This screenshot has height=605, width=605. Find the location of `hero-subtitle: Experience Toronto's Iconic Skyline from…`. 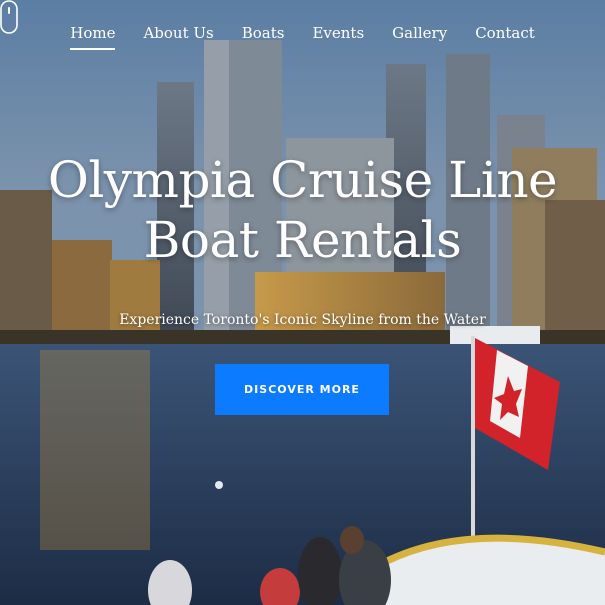

hero-subtitle: Experience Toronto's Iconic Skyline from… is located at coordinates (302, 320).